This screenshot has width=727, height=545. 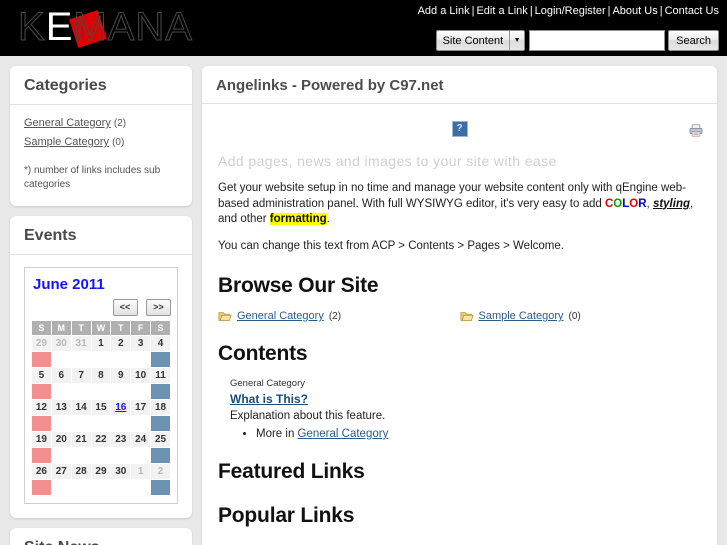 I want to click on calendar-day-header: W, so click(x=101, y=327).